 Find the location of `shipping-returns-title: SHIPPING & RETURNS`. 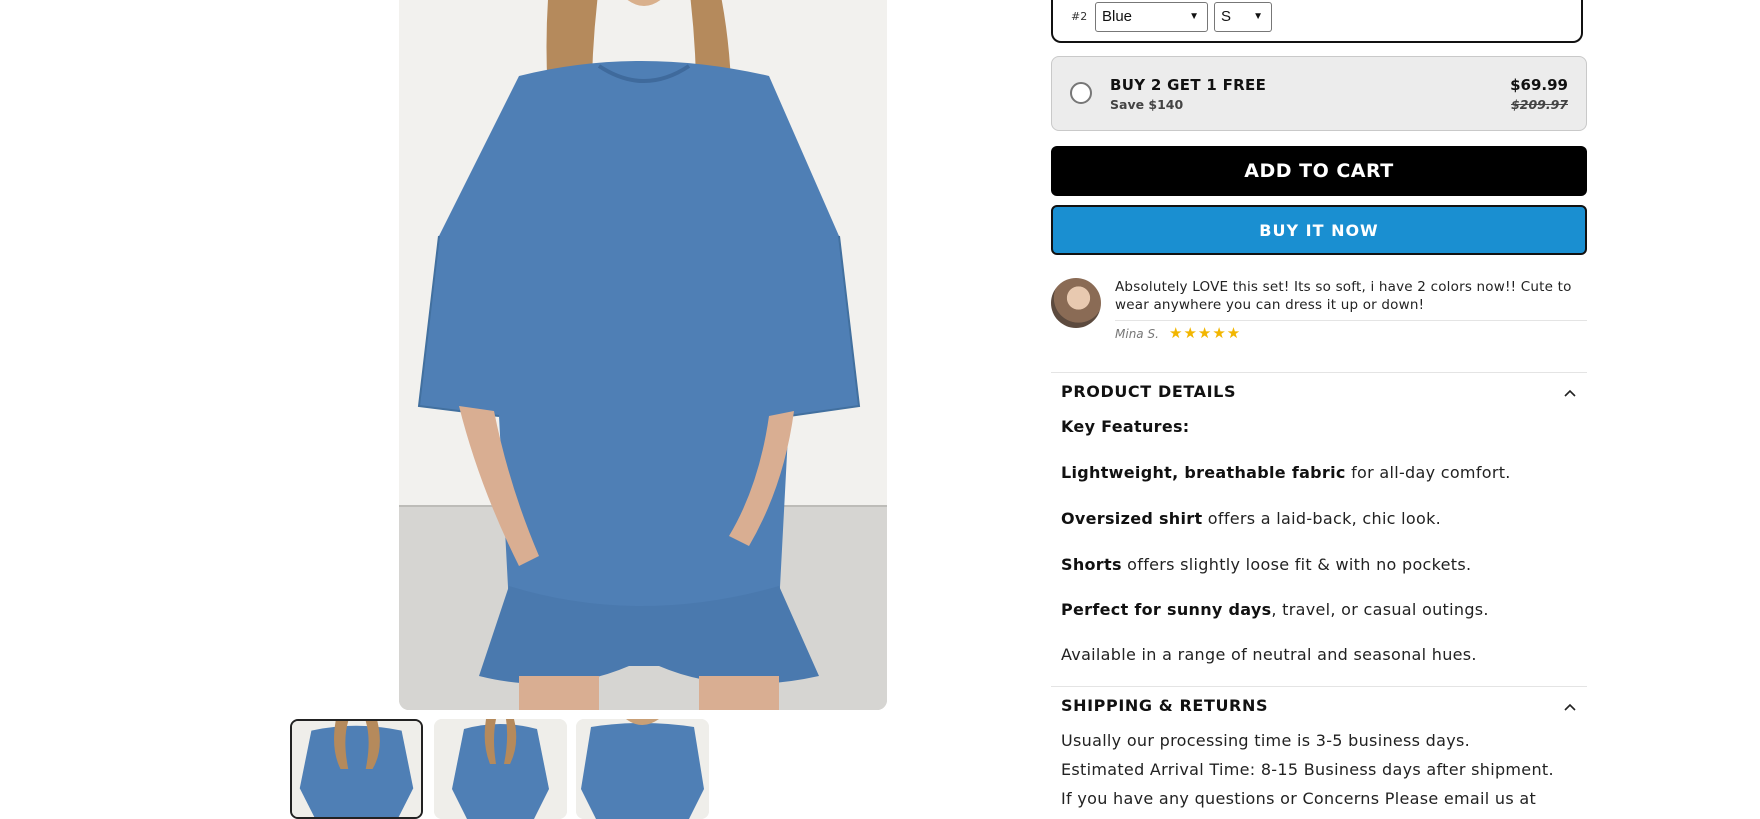

shipping-returns-title: SHIPPING & RETURNS is located at coordinates (1165, 705).